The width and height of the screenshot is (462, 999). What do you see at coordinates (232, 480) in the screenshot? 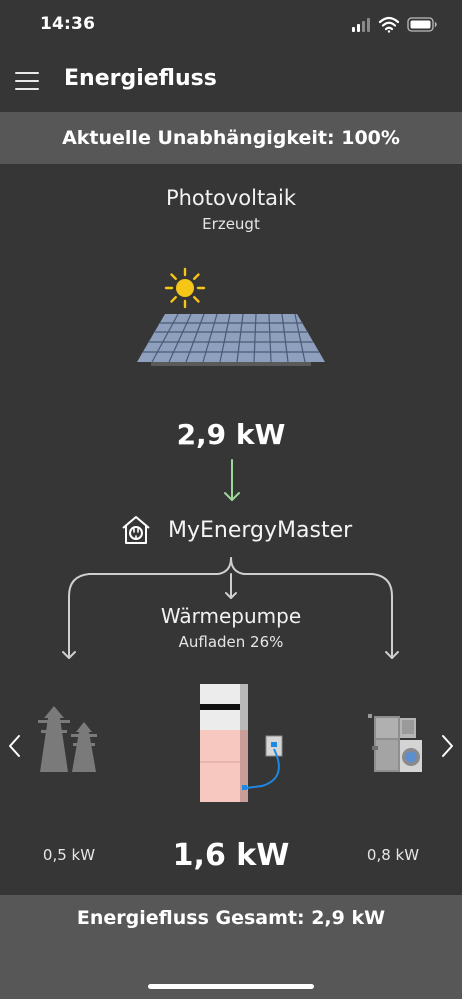
I see `pv-flow-arrow-icon` at bounding box center [232, 480].